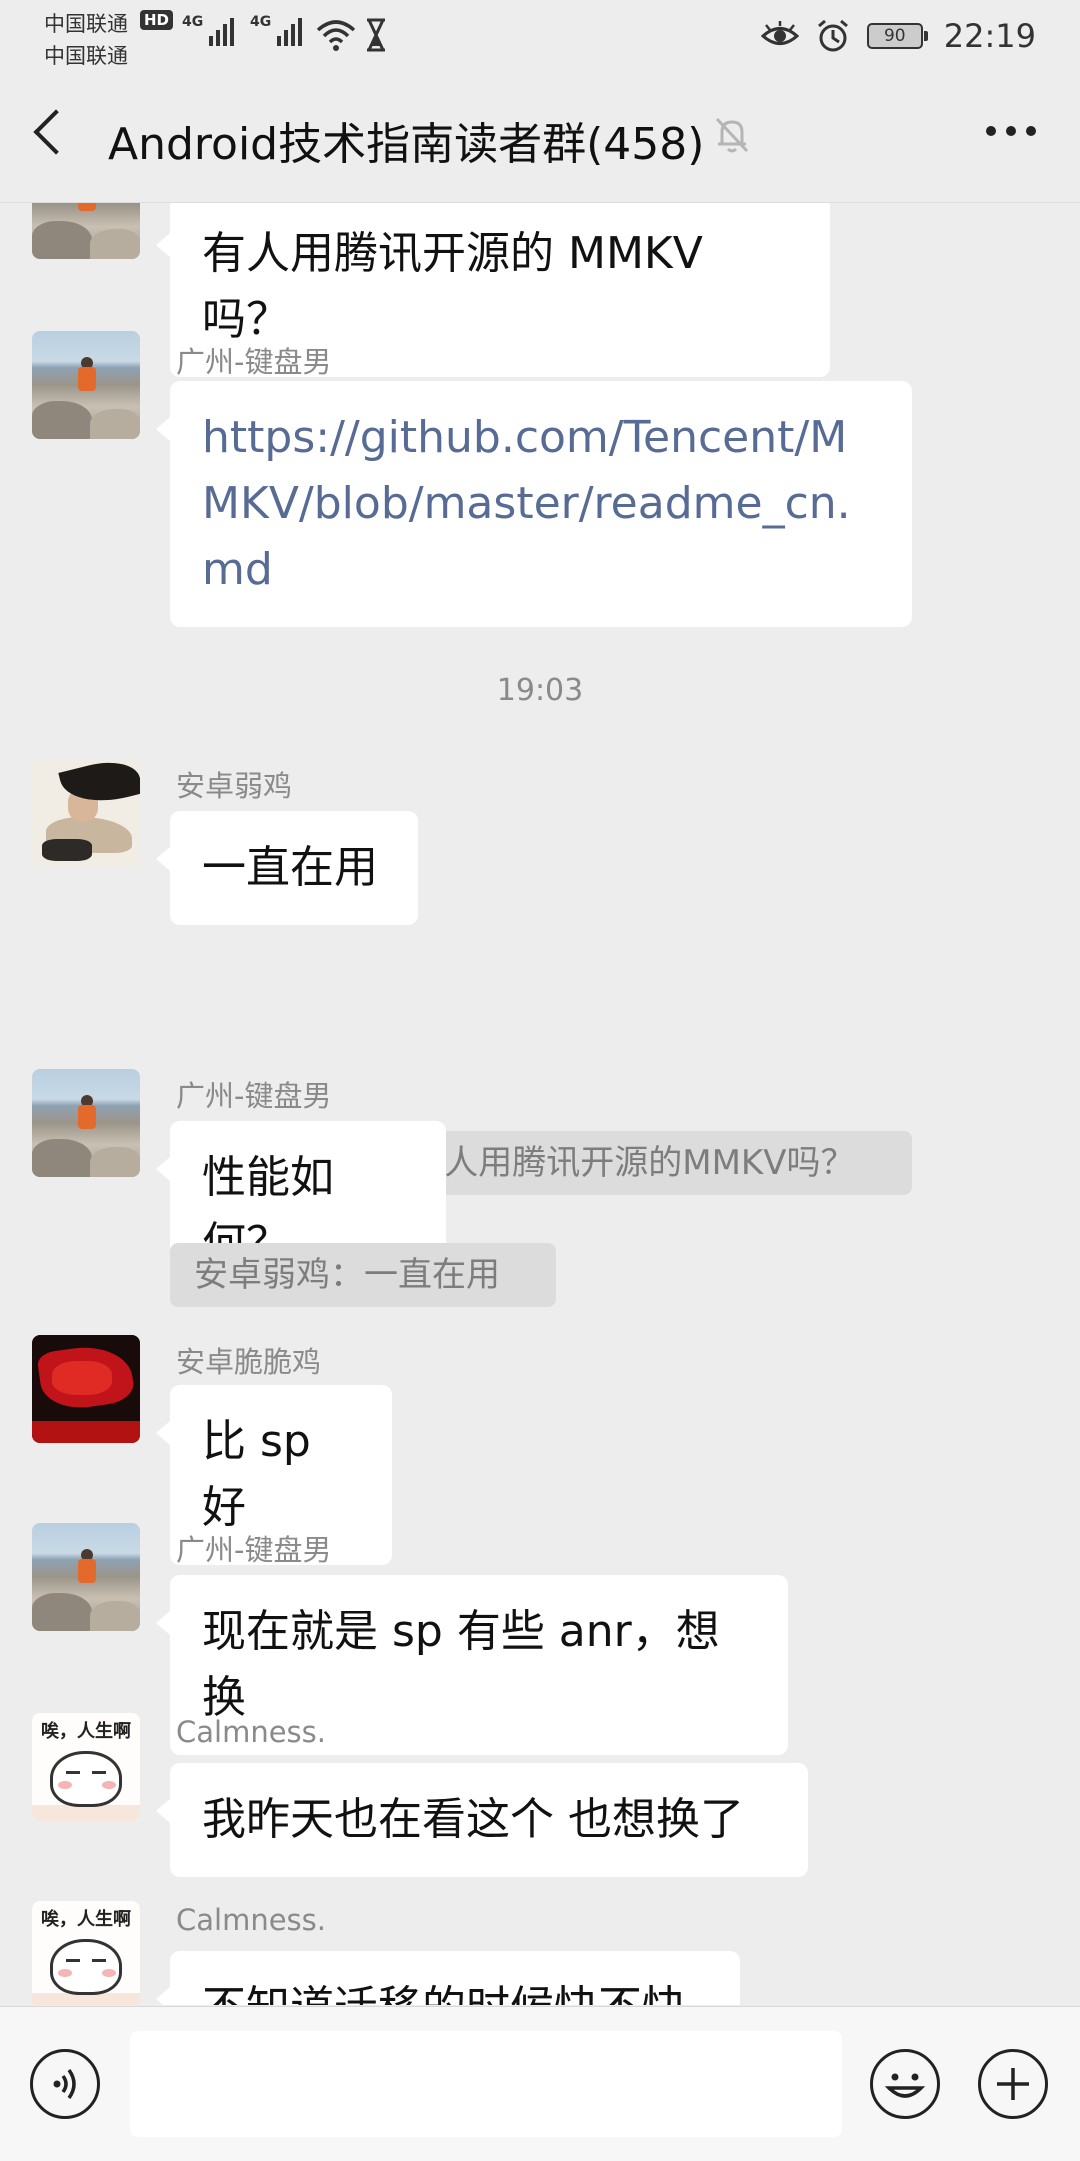  What do you see at coordinates (56, 132) in the screenshot?
I see `back-arrow-icon` at bounding box center [56, 132].